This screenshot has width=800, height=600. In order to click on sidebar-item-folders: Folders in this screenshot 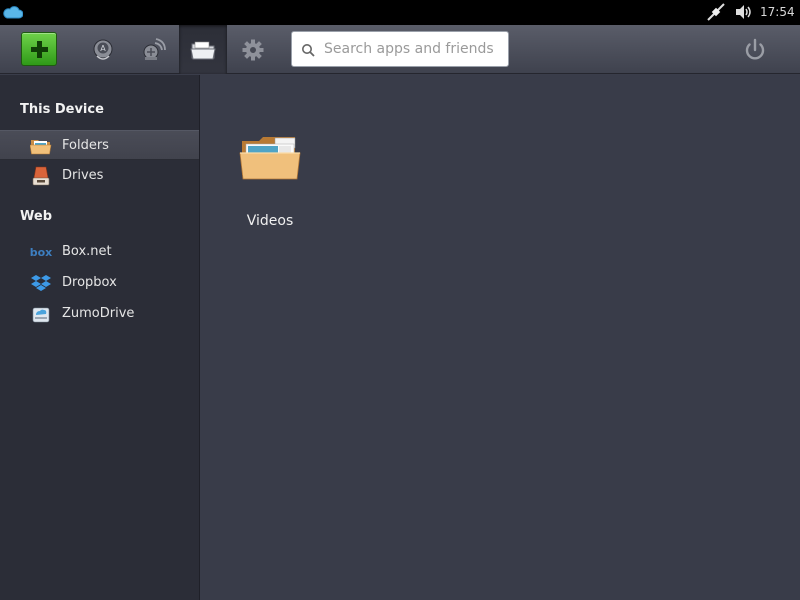, I will do `click(99, 145)`.